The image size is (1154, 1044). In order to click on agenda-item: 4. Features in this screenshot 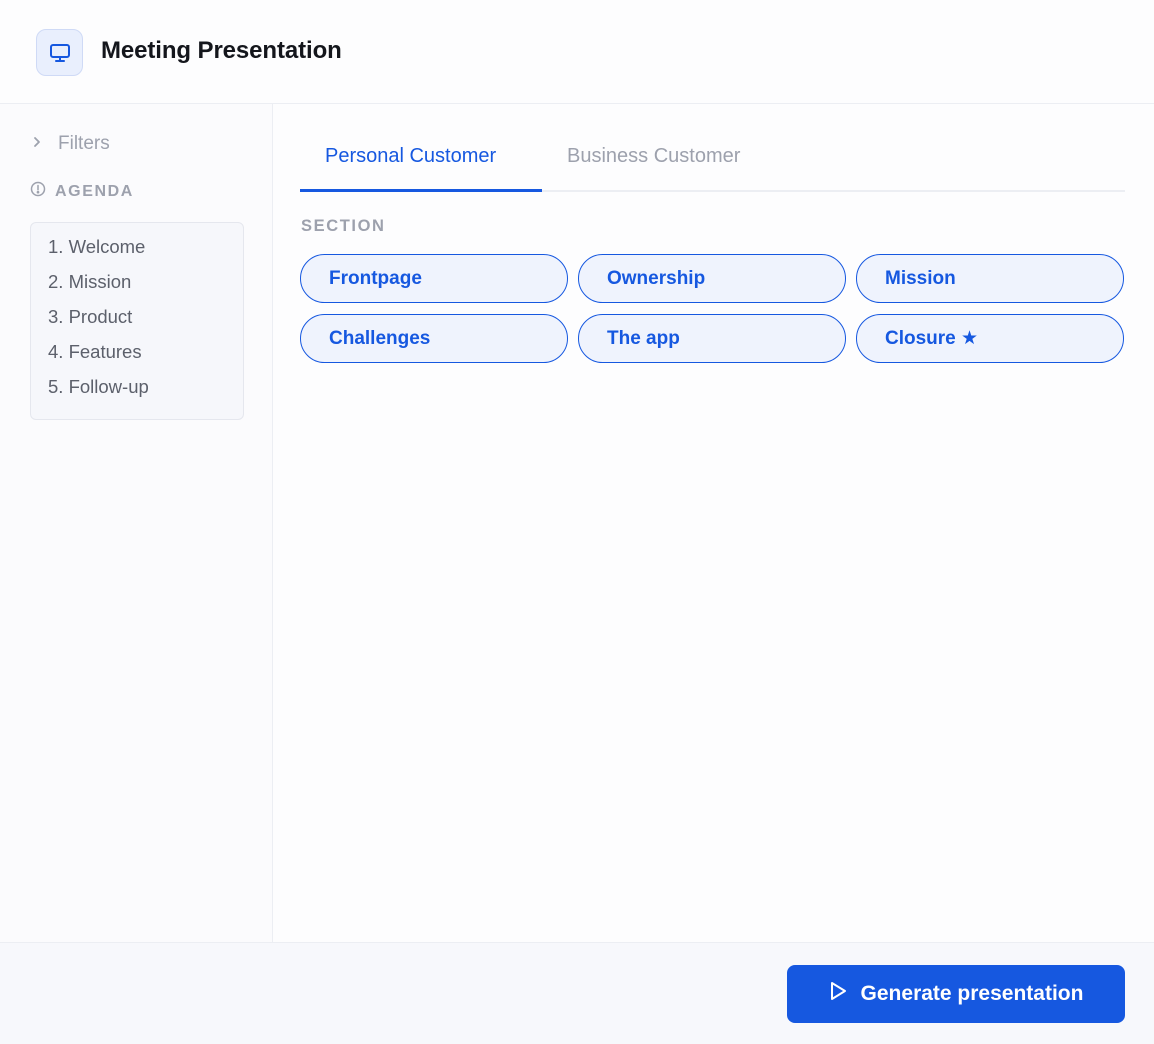, I will do `click(95, 351)`.